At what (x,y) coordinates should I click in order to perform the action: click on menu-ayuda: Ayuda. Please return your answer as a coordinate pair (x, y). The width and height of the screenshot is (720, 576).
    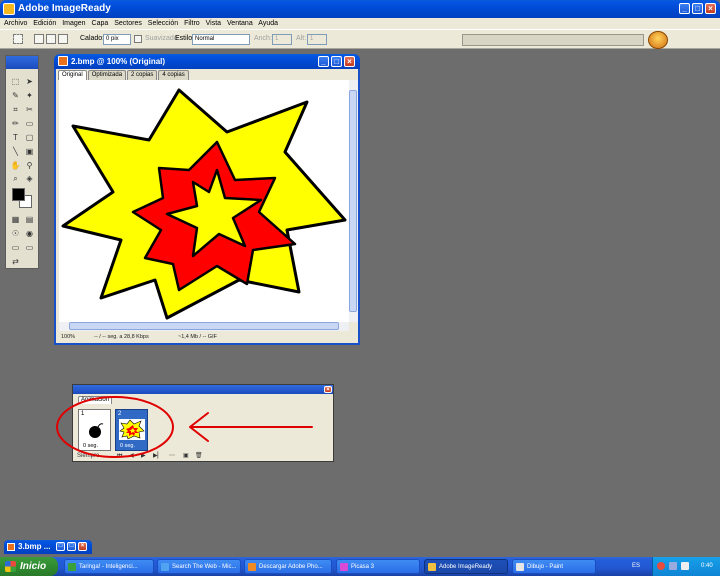
    Looking at the image, I should click on (268, 23).